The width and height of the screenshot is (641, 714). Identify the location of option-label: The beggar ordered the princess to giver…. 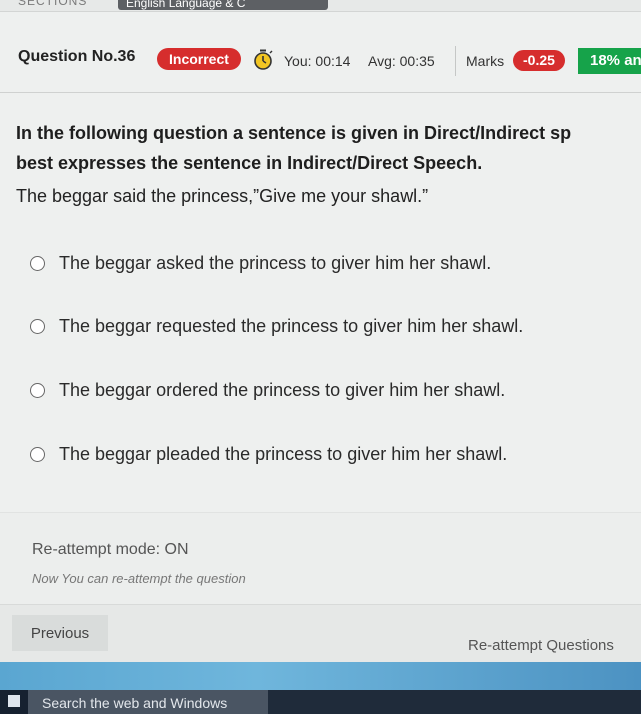
(282, 389).